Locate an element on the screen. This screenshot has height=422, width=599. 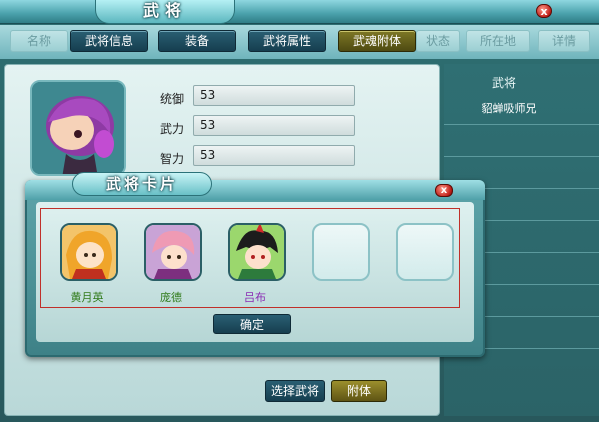
tab-details: 详情 is located at coordinates (564, 41).